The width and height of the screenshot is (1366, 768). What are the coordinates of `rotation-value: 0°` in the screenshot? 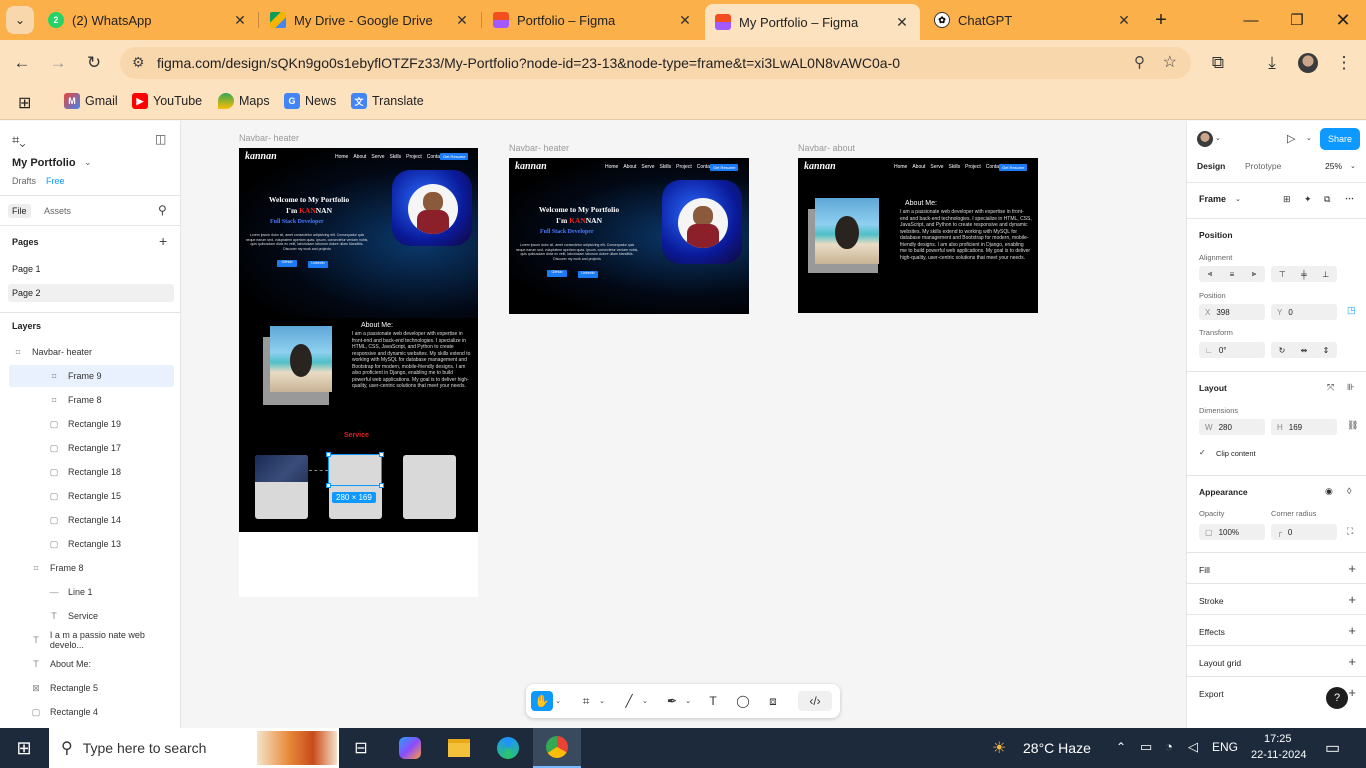 It's located at (1223, 350).